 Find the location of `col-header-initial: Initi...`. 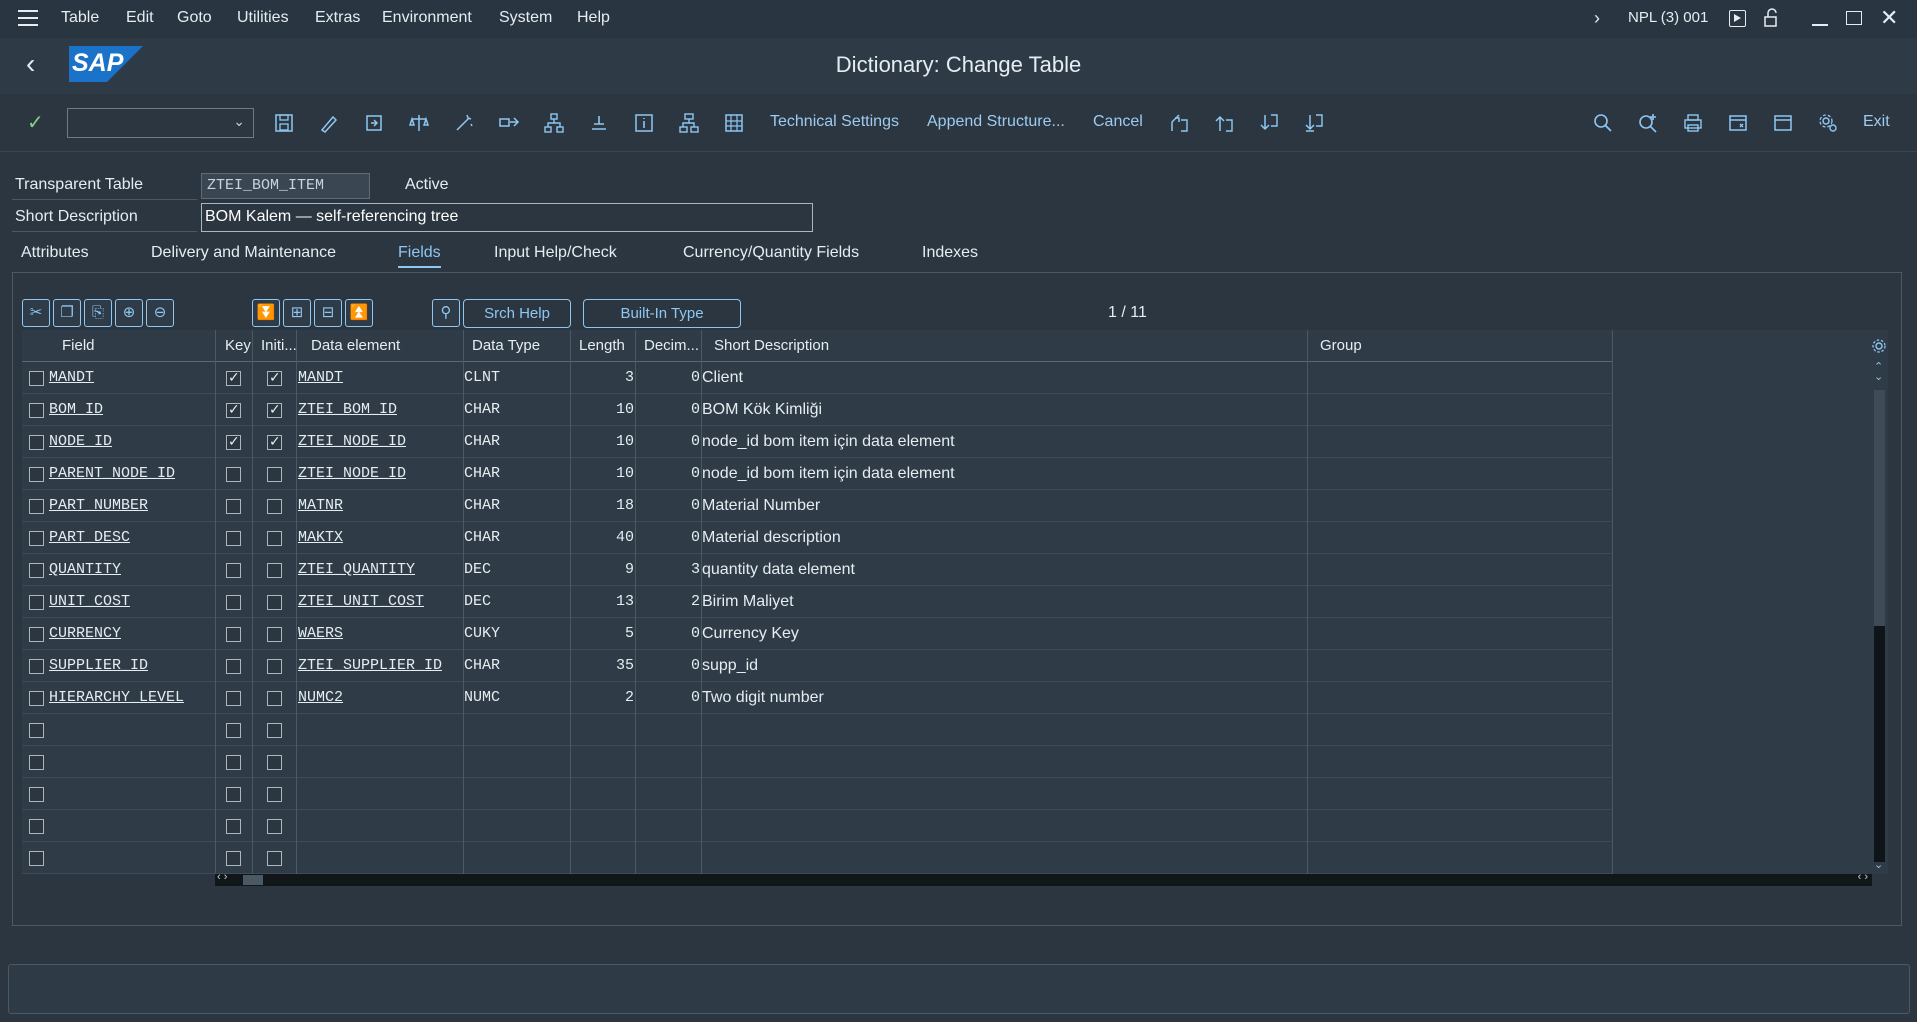

col-header-initial: Initi... is located at coordinates (279, 346).